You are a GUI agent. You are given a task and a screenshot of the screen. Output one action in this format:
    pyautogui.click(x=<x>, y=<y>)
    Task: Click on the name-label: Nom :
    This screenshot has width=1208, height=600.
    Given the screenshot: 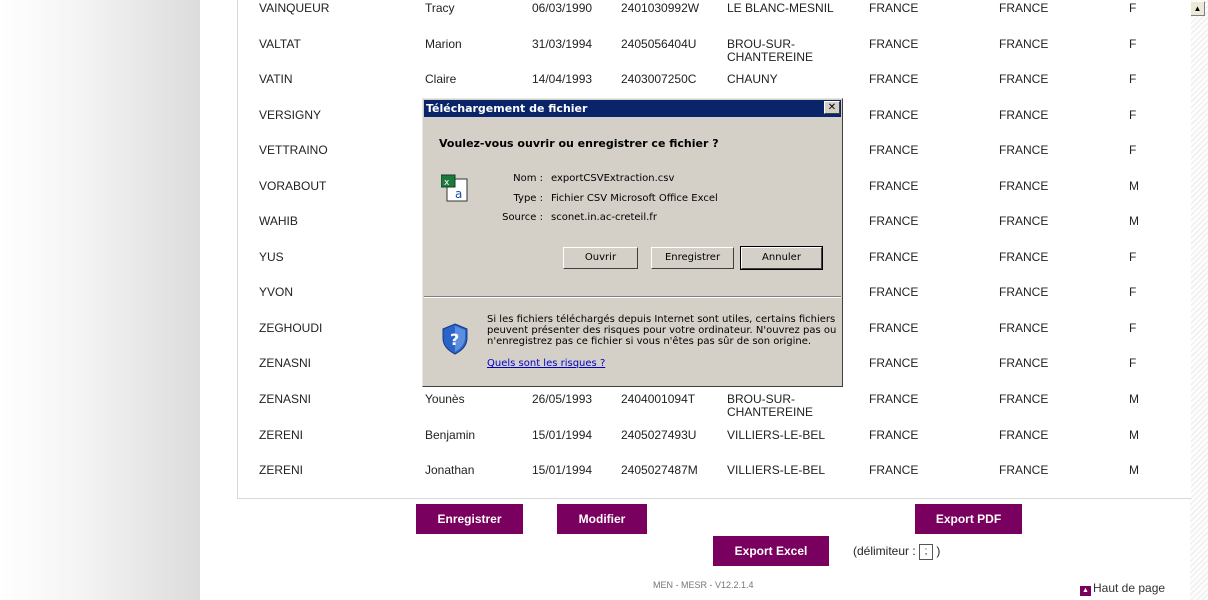 What is the action you would take?
    pyautogui.click(x=528, y=178)
    